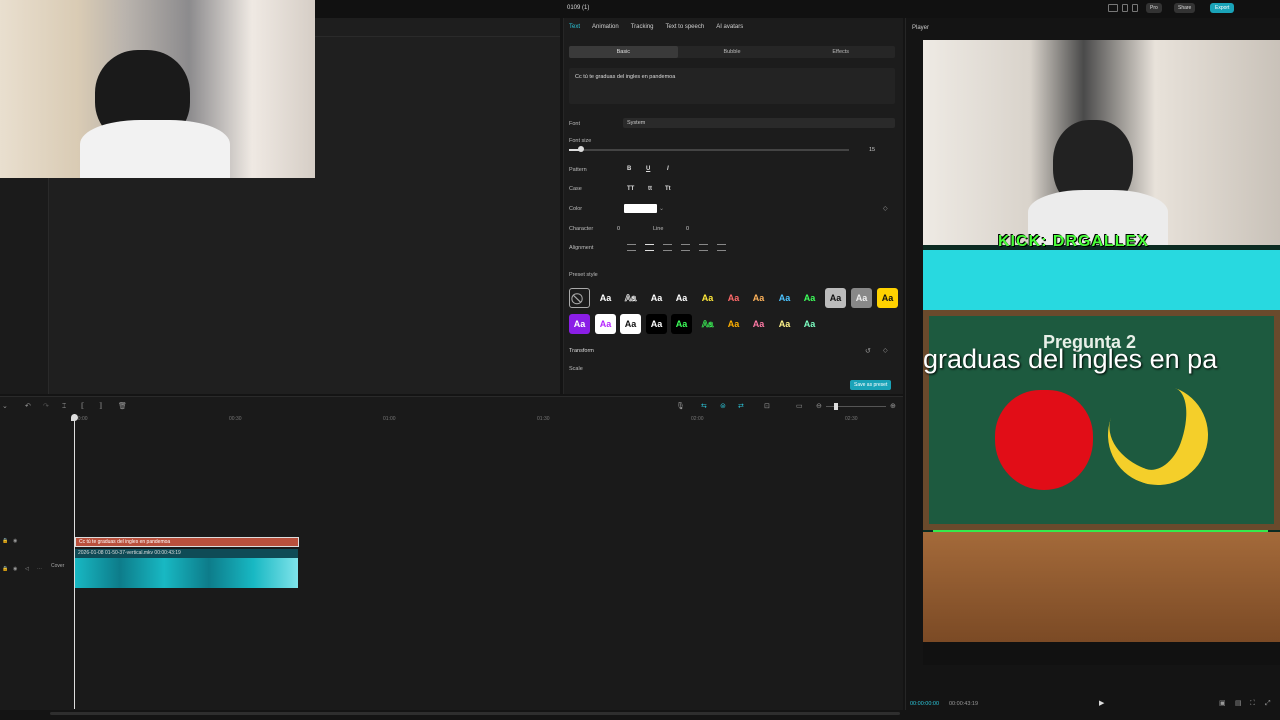 This screenshot has height=720, width=1280. What do you see at coordinates (186, 573) in the screenshot?
I see `video-thumbnails` at bounding box center [186, 573].